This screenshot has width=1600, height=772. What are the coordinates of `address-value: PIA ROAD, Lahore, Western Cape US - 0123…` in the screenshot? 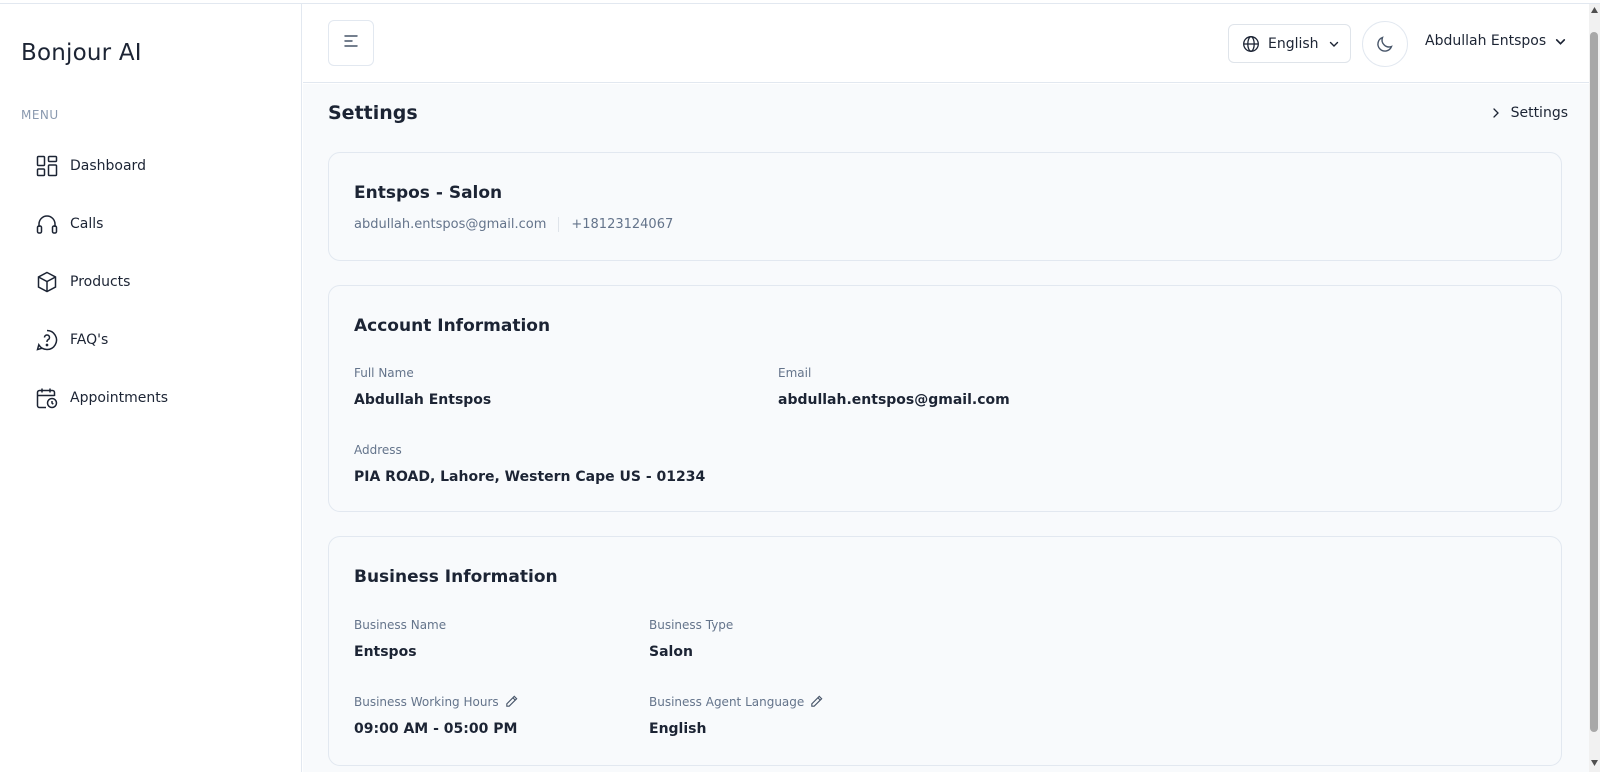 It's located at (530, 477).